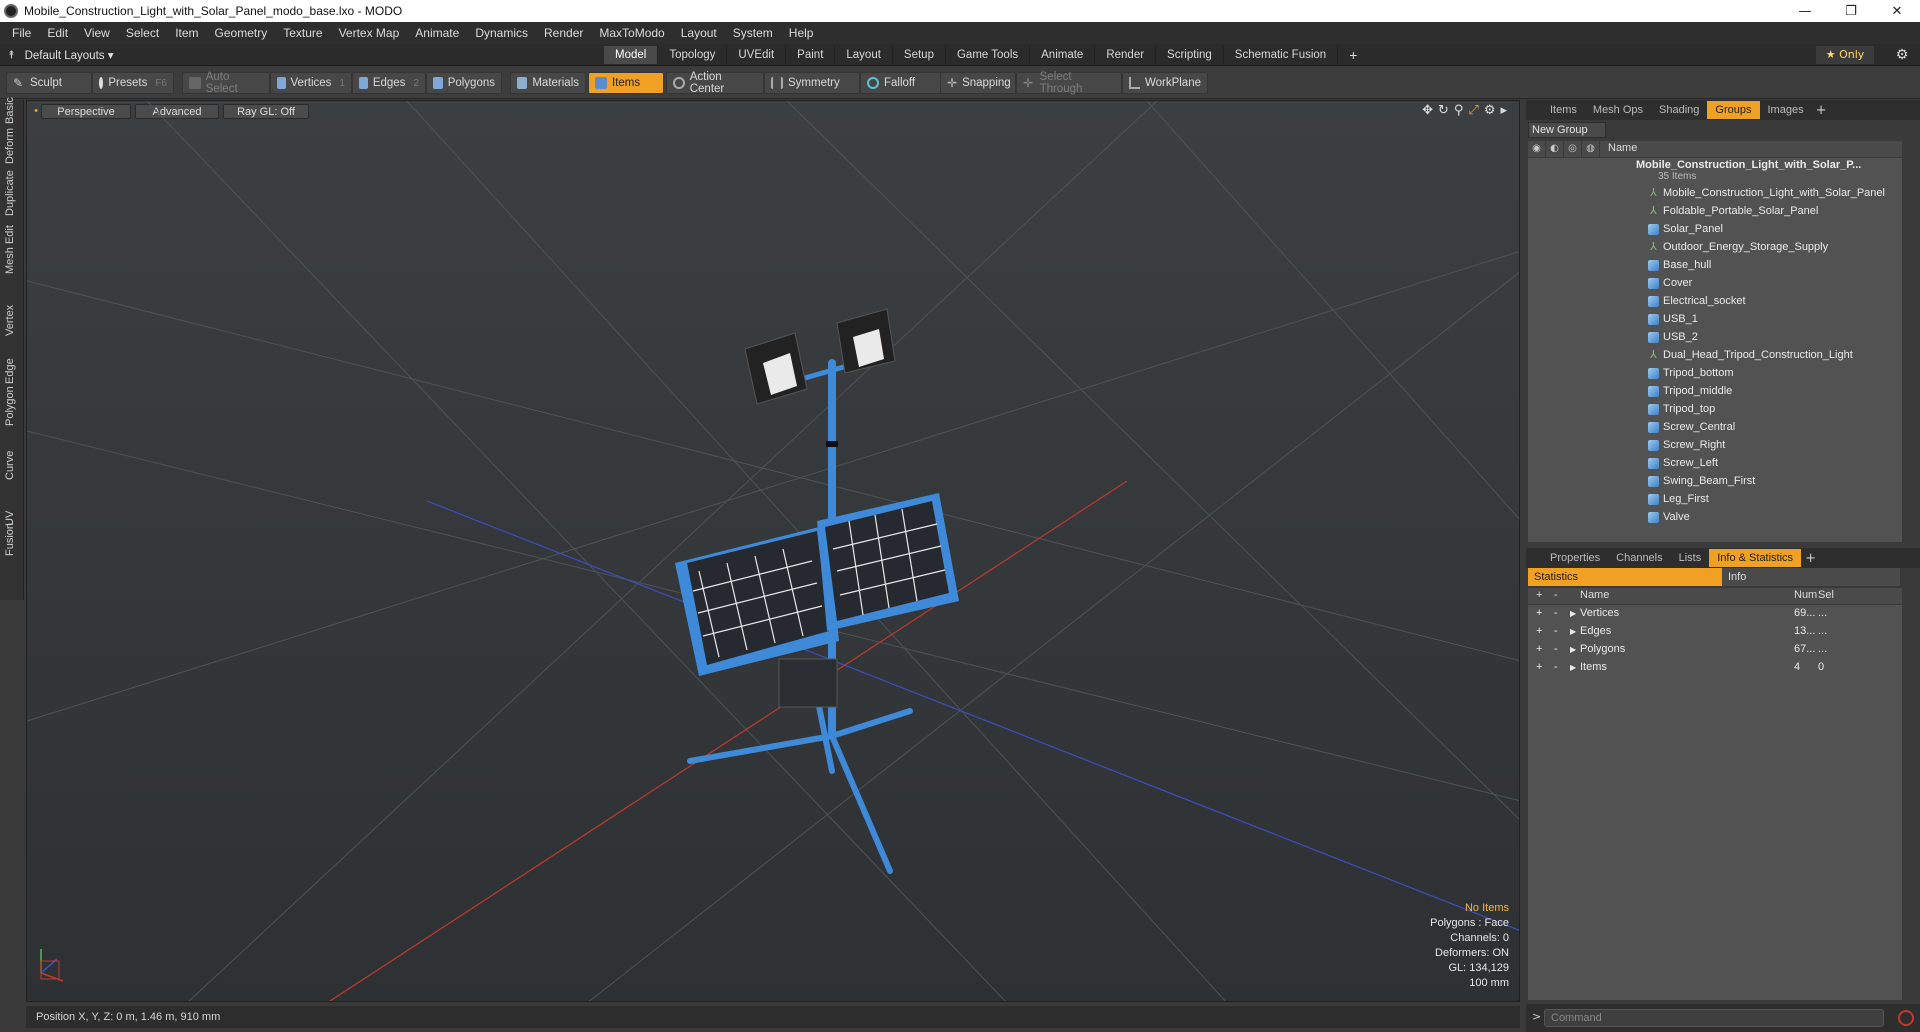 The width and height of the screenshot is (1920, 1032). I want to click on menu-layout: Layout, so click(699, 33).